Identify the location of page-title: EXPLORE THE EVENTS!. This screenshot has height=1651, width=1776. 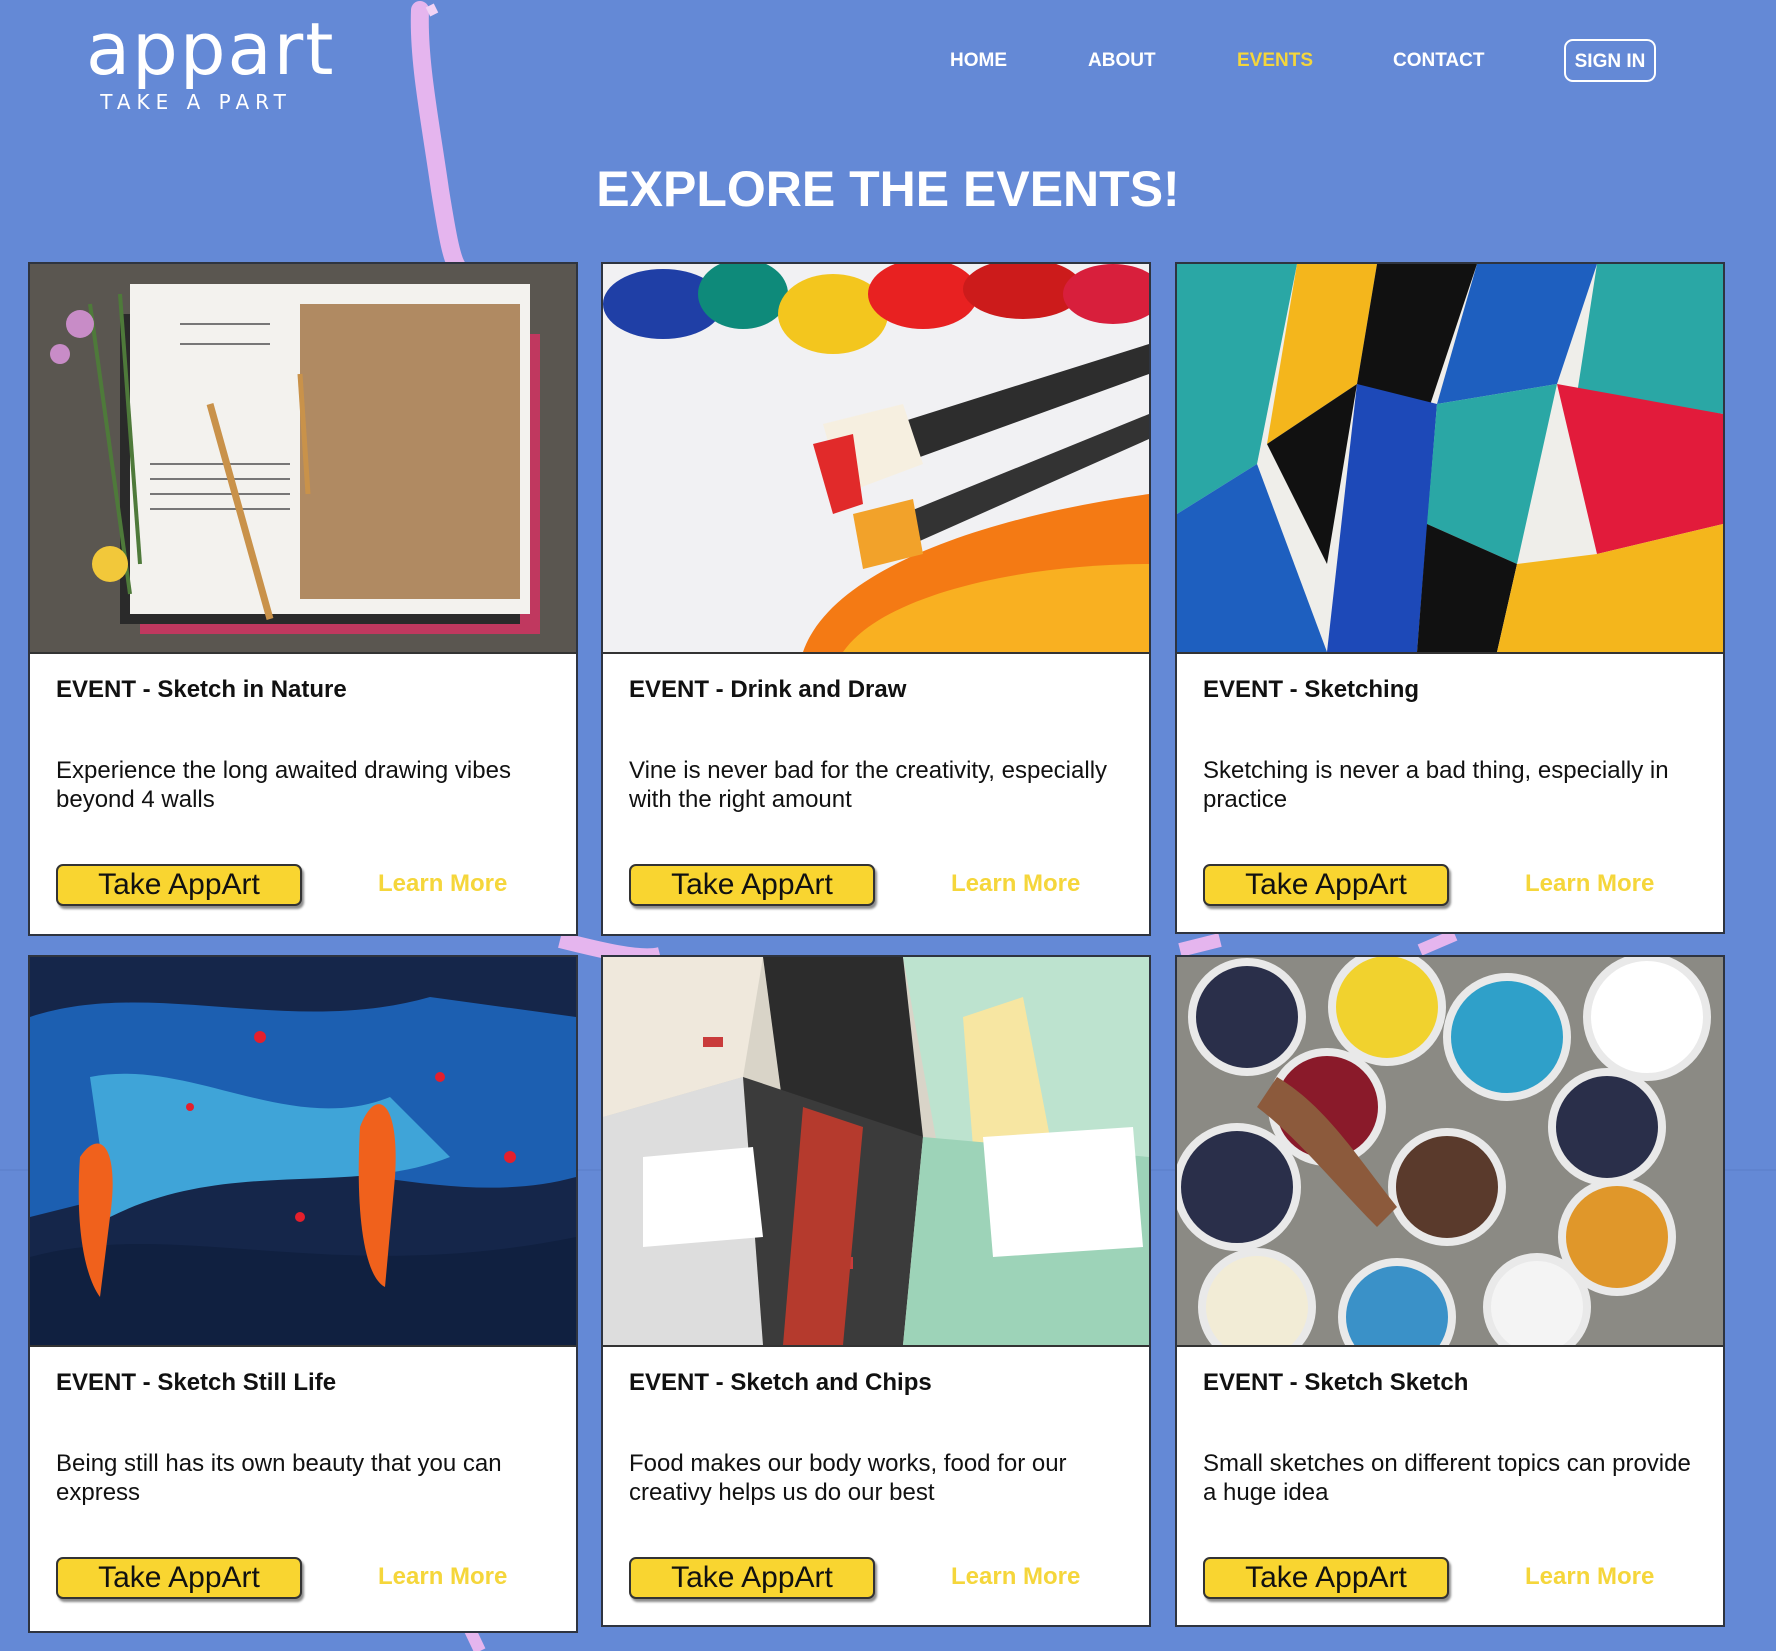
(888, 189).